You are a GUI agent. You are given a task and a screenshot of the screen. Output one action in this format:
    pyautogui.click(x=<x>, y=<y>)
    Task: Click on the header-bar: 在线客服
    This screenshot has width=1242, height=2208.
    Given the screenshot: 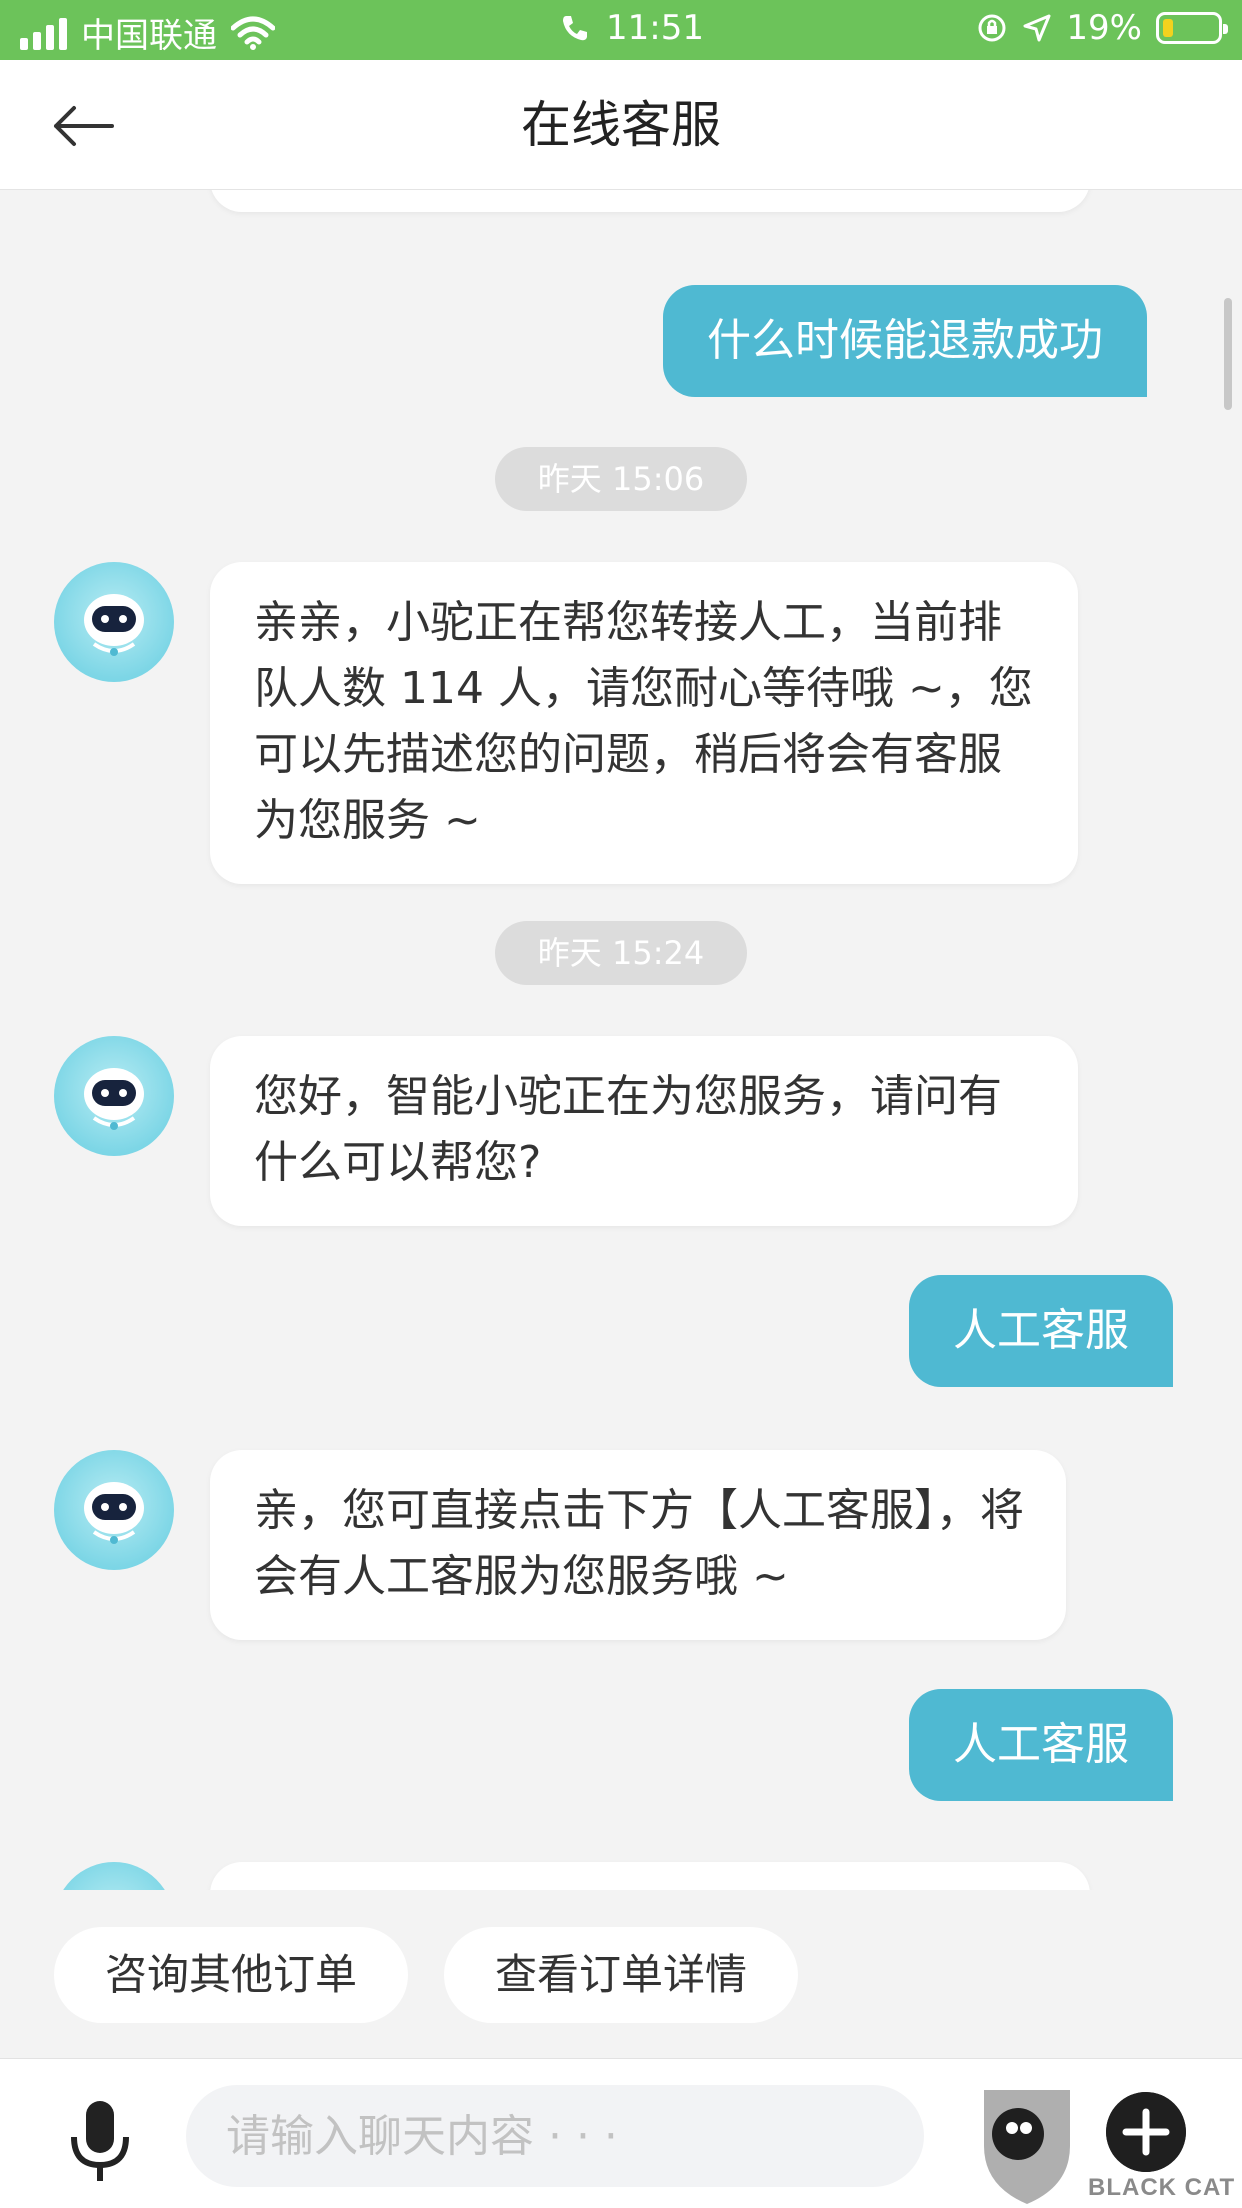 What is the action you would take?
    pyautogui.click(x=621, y=125)
    